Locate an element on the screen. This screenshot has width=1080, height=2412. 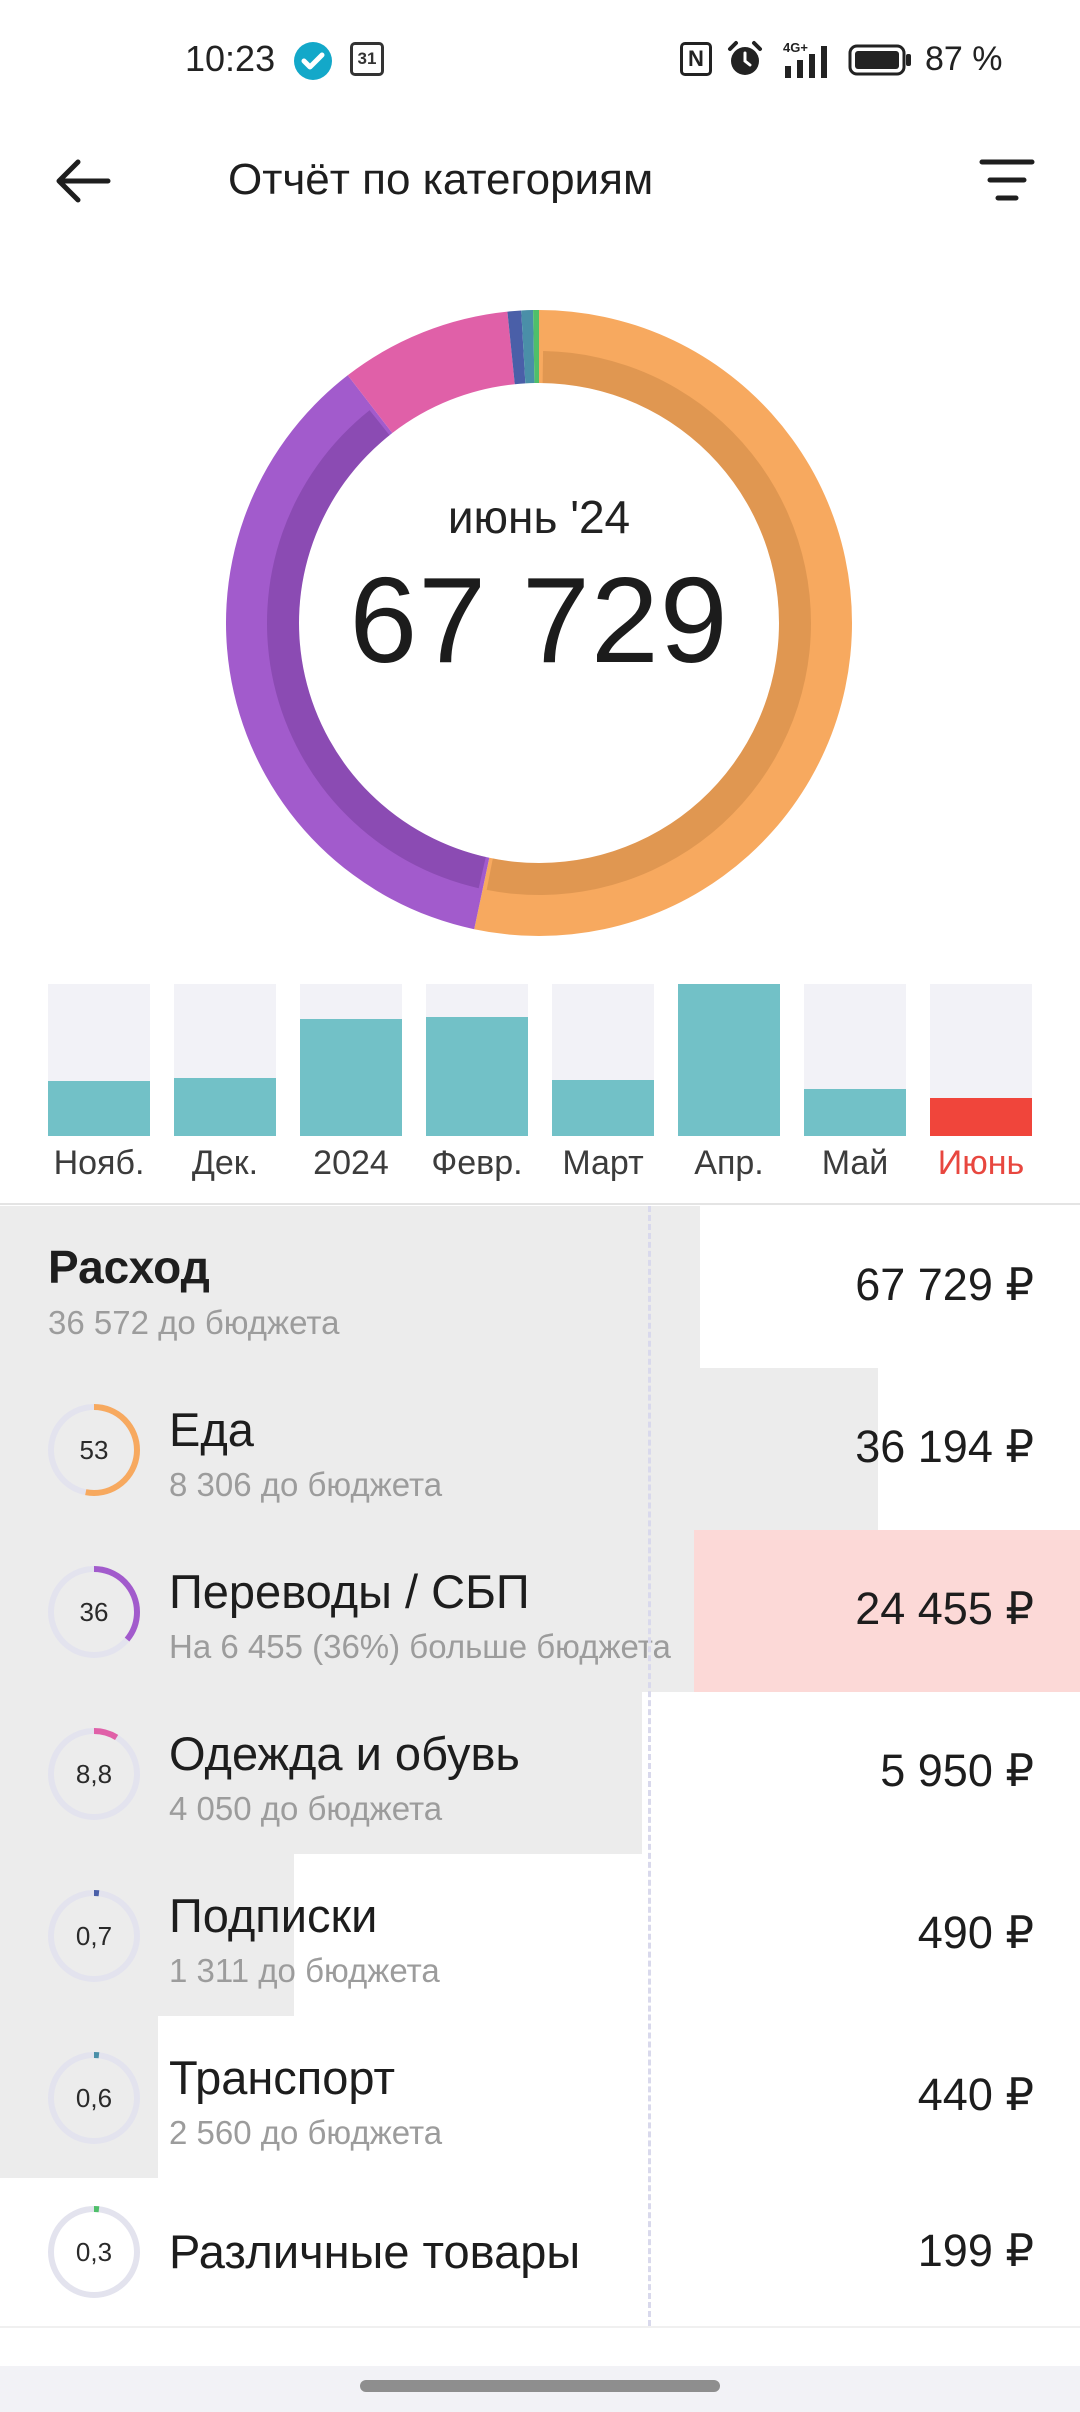
category-name: Еда is located at coordinates (211, 1429).